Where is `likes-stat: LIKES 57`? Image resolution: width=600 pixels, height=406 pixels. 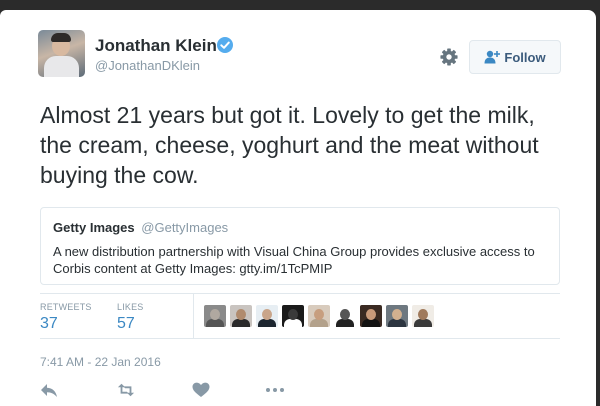 likes-stat: LIKES 57 is located at coordinates (130, 317).